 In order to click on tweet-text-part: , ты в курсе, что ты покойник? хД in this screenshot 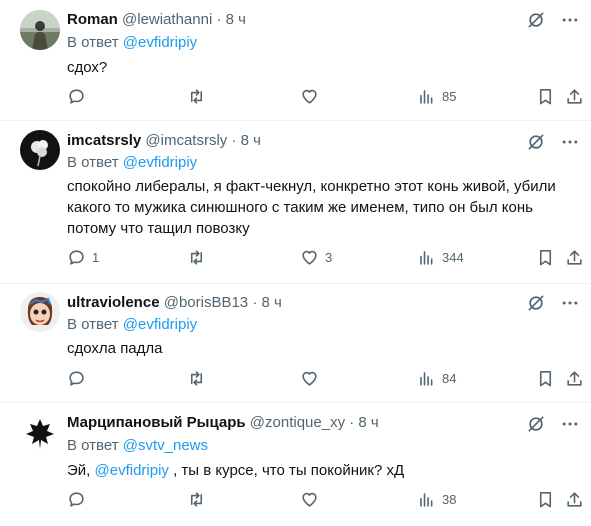, I will do `click(286, 470)`.